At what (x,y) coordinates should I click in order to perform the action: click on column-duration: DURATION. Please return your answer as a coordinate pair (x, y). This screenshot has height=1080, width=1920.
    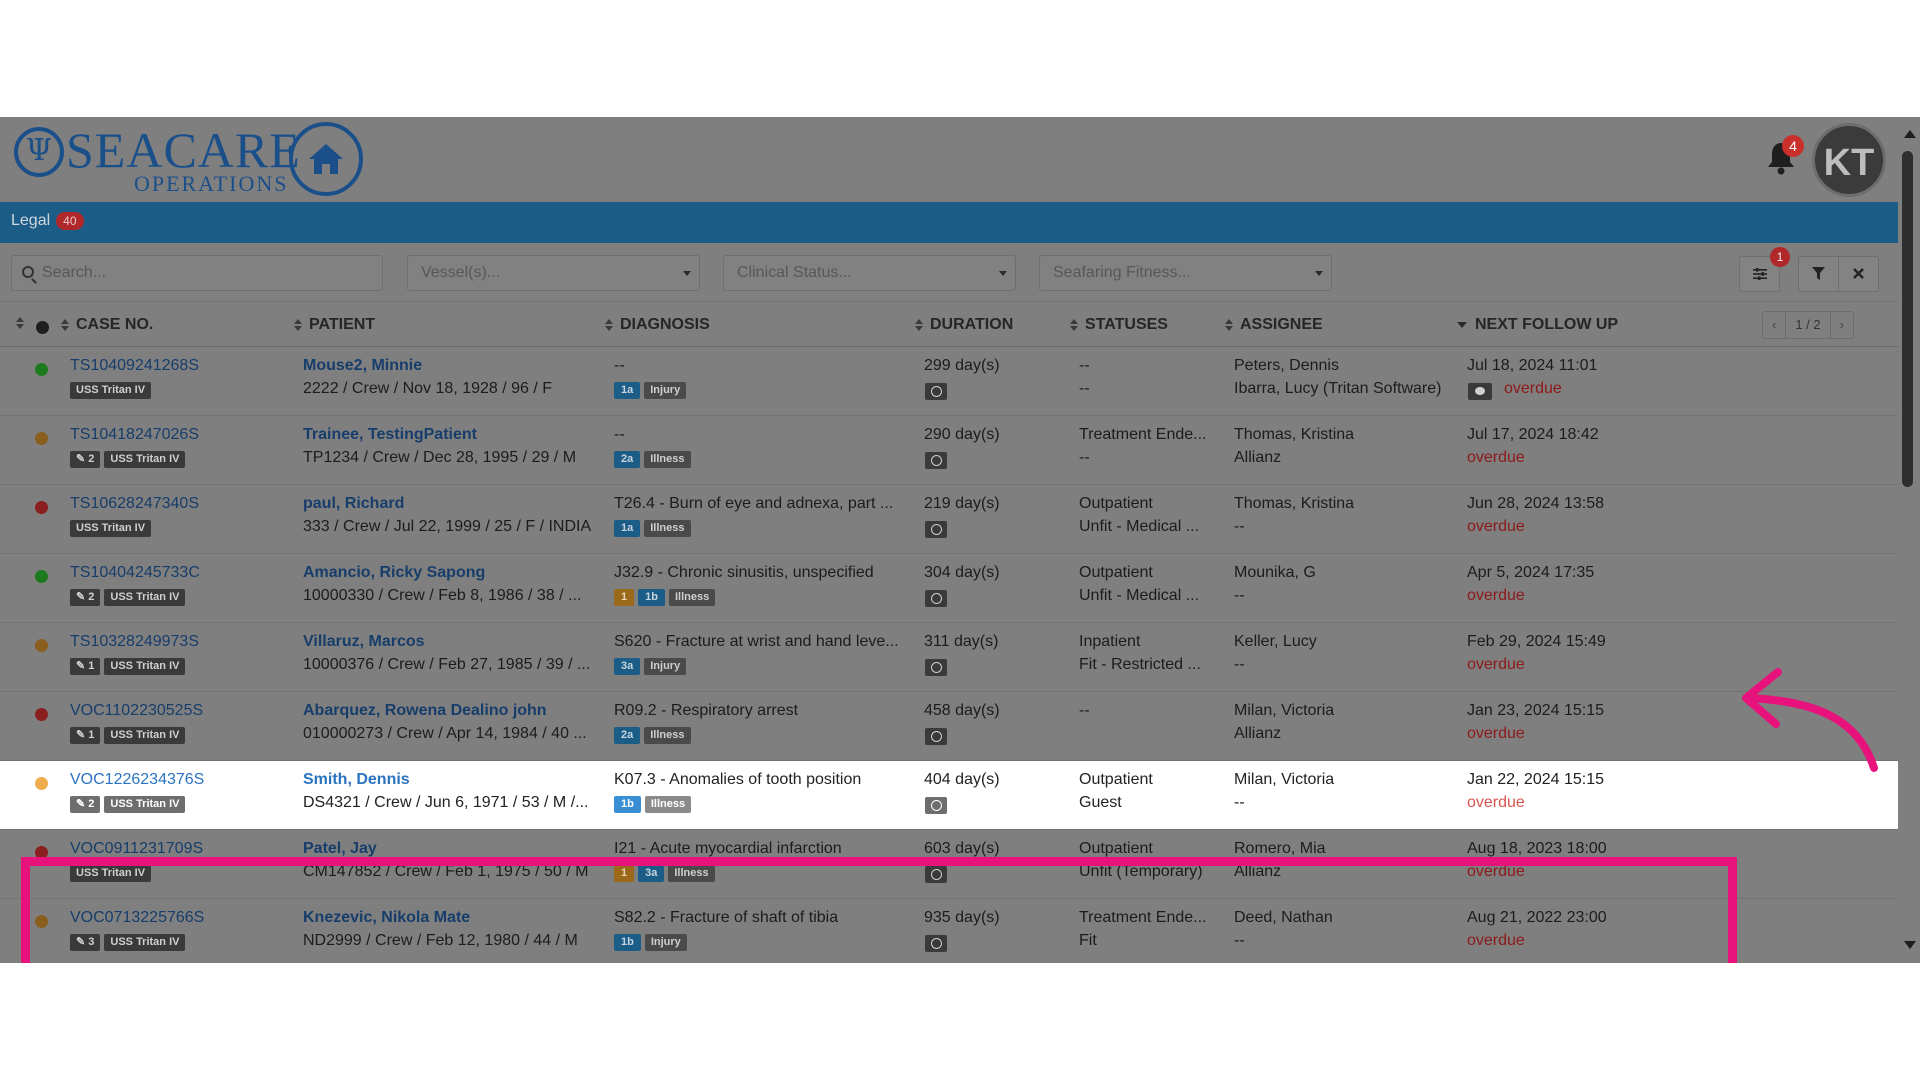
    Looking at the image, I should click on (964, 325).